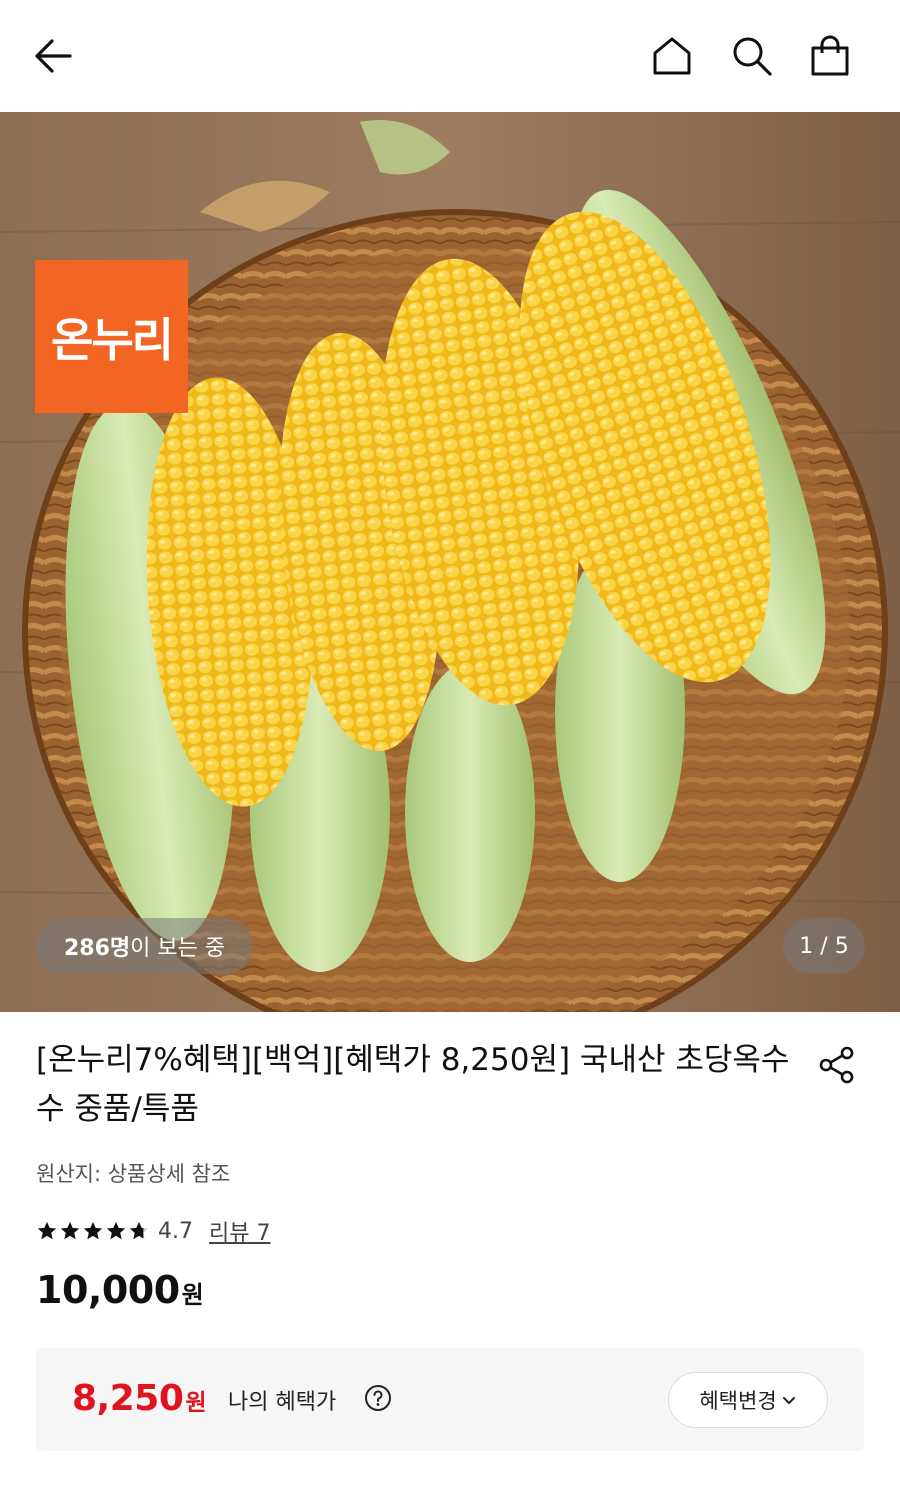 This screenshot has width=900, height=1493. I want to click on share-icon, so click(836, 1065).